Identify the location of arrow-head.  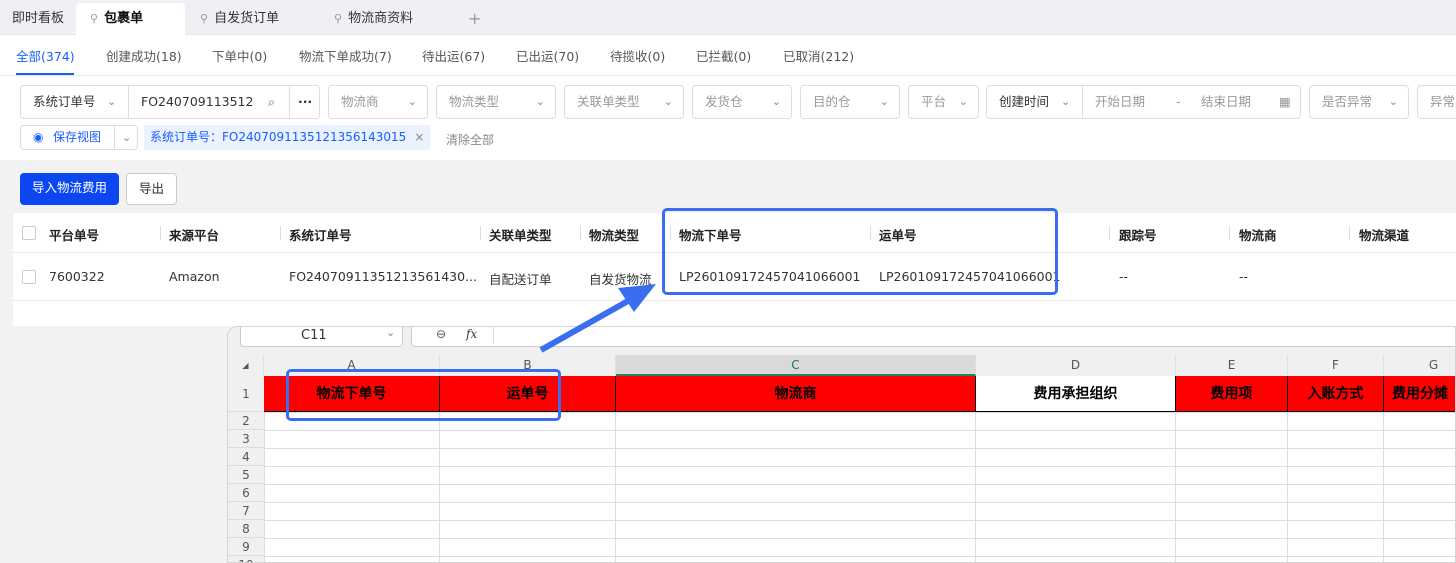
(637, 298).